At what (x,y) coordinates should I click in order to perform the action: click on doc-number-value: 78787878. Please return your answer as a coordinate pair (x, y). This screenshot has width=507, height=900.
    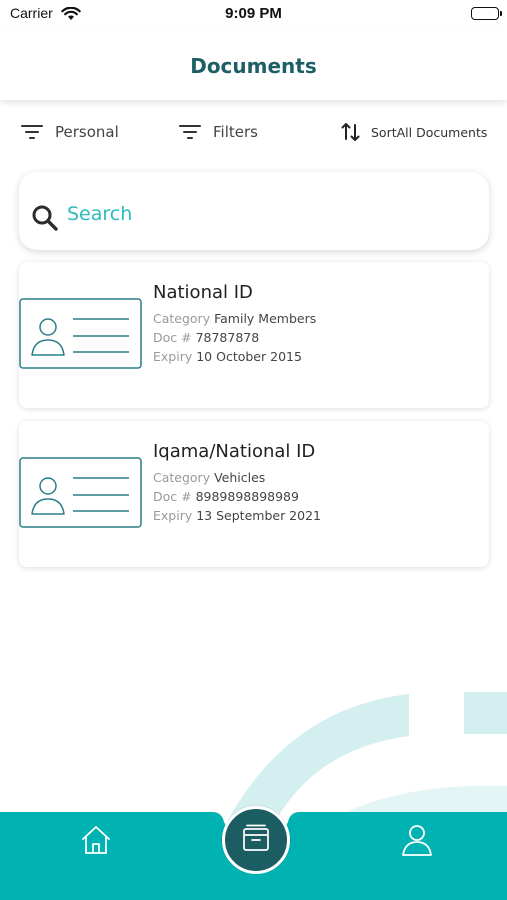
    Looking at the image, I should click on (227, 337).